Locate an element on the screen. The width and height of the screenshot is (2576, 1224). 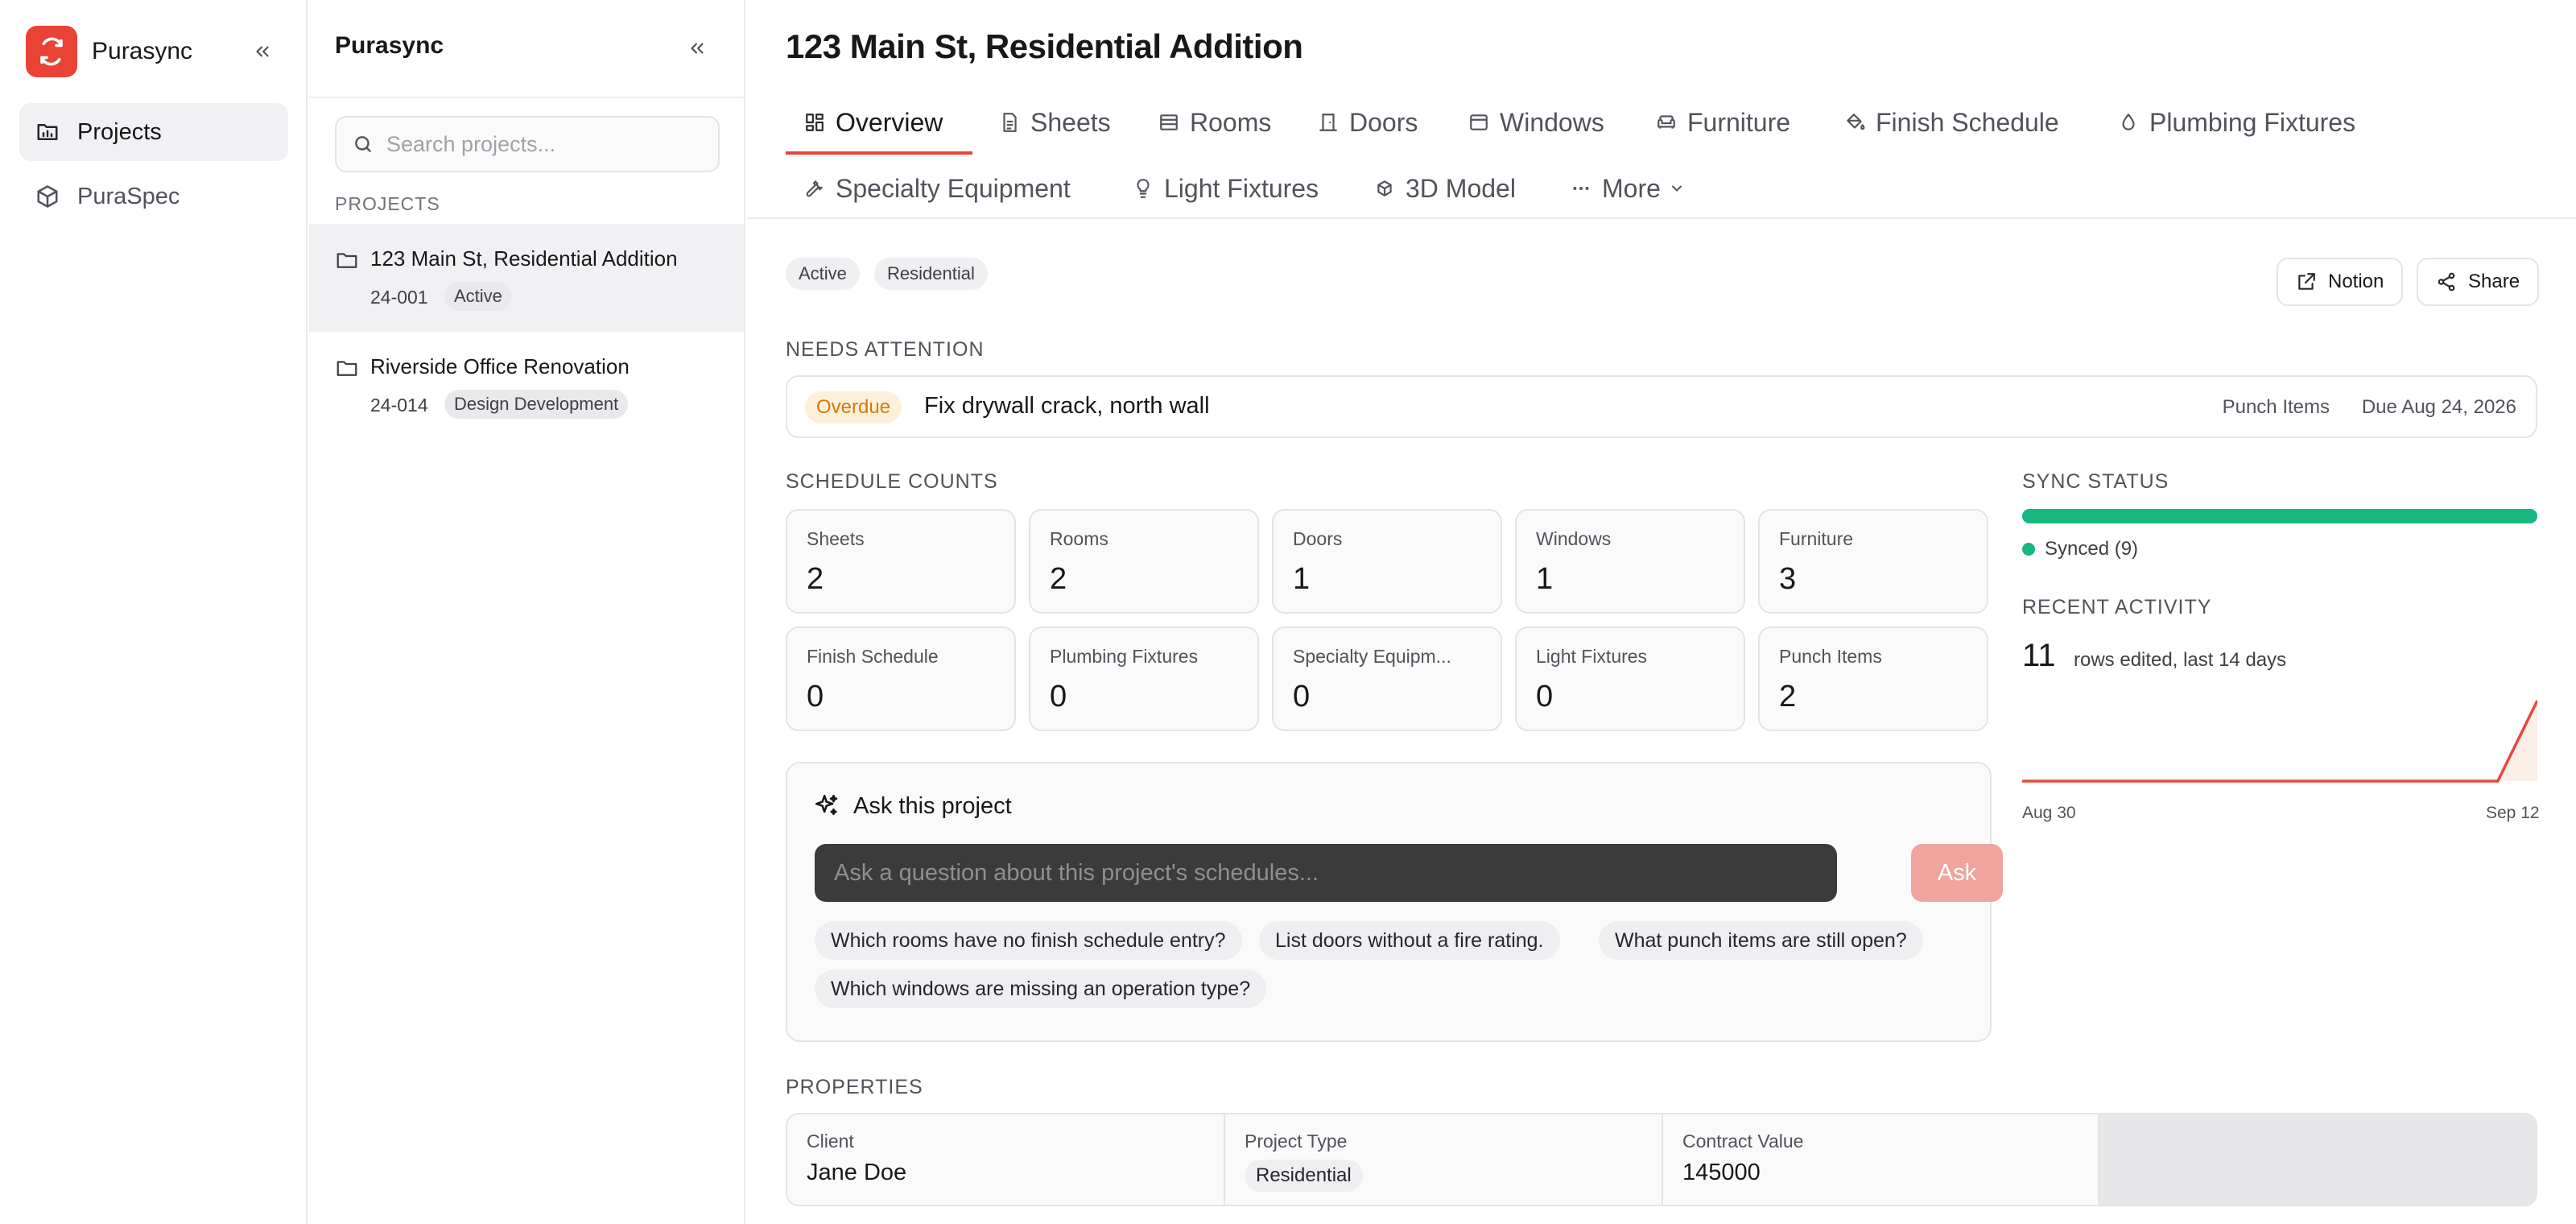
nav-item-label: PuraSpec is located at coordinates (128, 196).